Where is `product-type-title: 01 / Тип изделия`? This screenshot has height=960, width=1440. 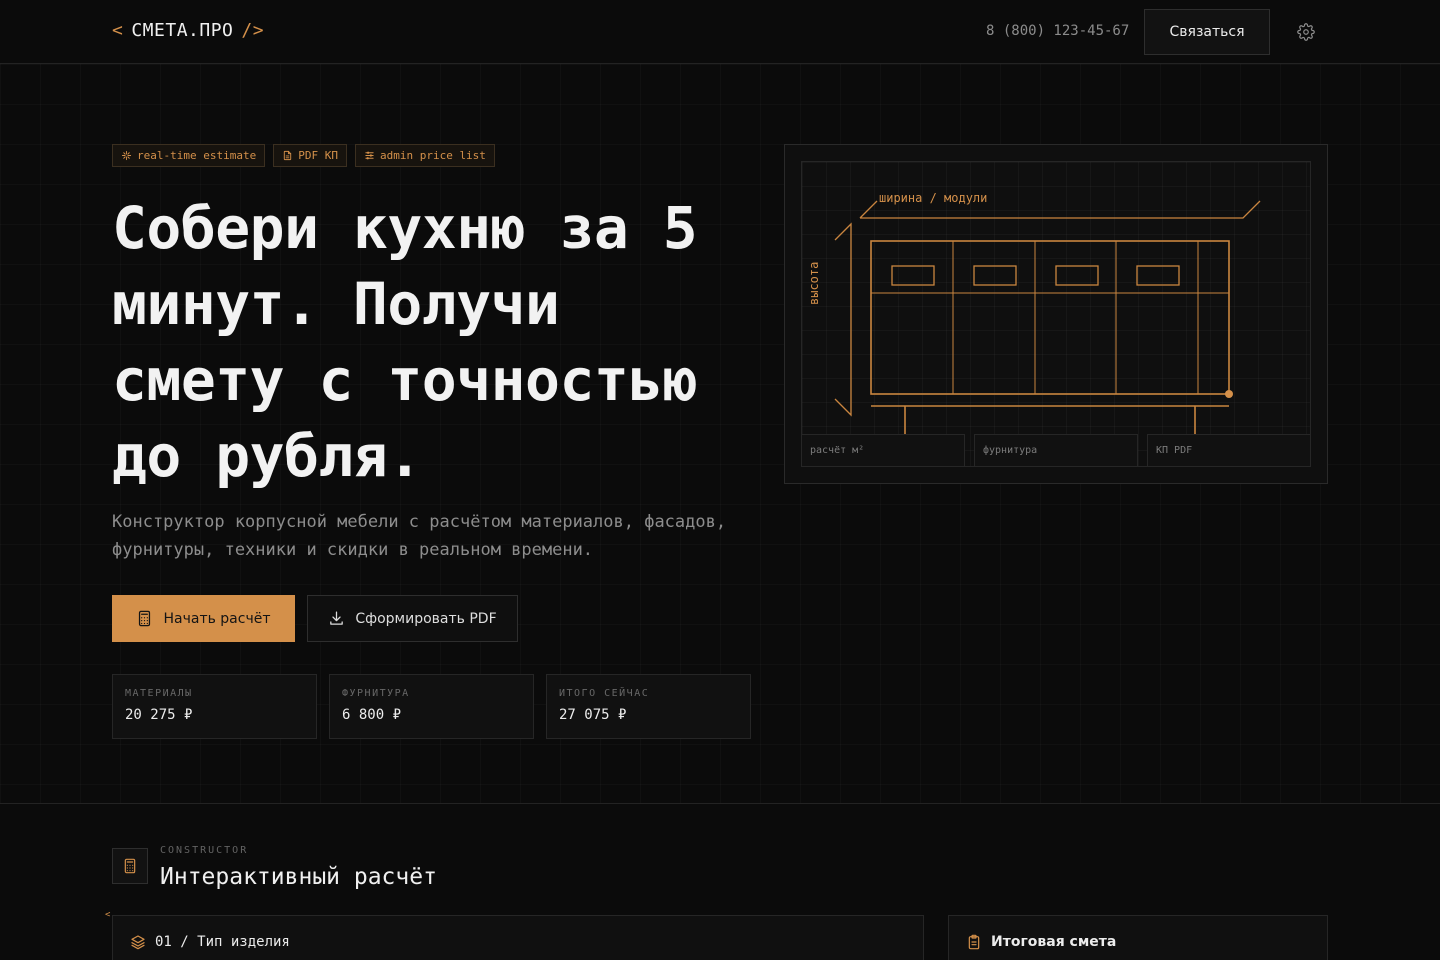 product-type-title: 01 / Тип изделия is located at coordinates (222, 942).